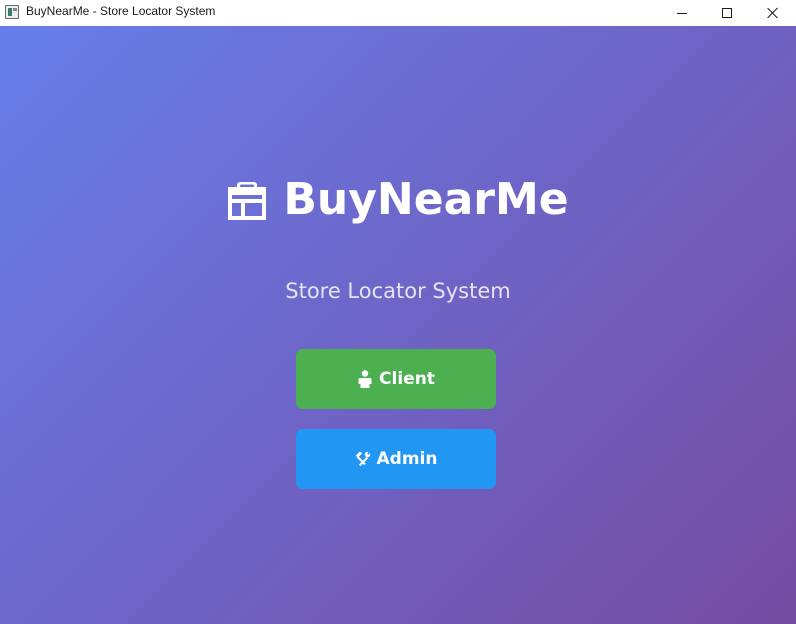 The image size is (796, 624). Describe the element at coordinates (247, 201) in the screenshot. I see `store-icon` at that location.